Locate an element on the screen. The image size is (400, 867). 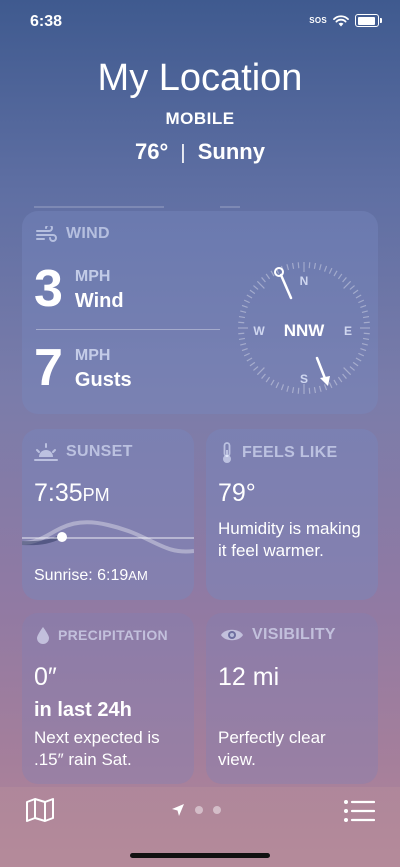
wind-arrow-origin is located at coordinates (279, 272).